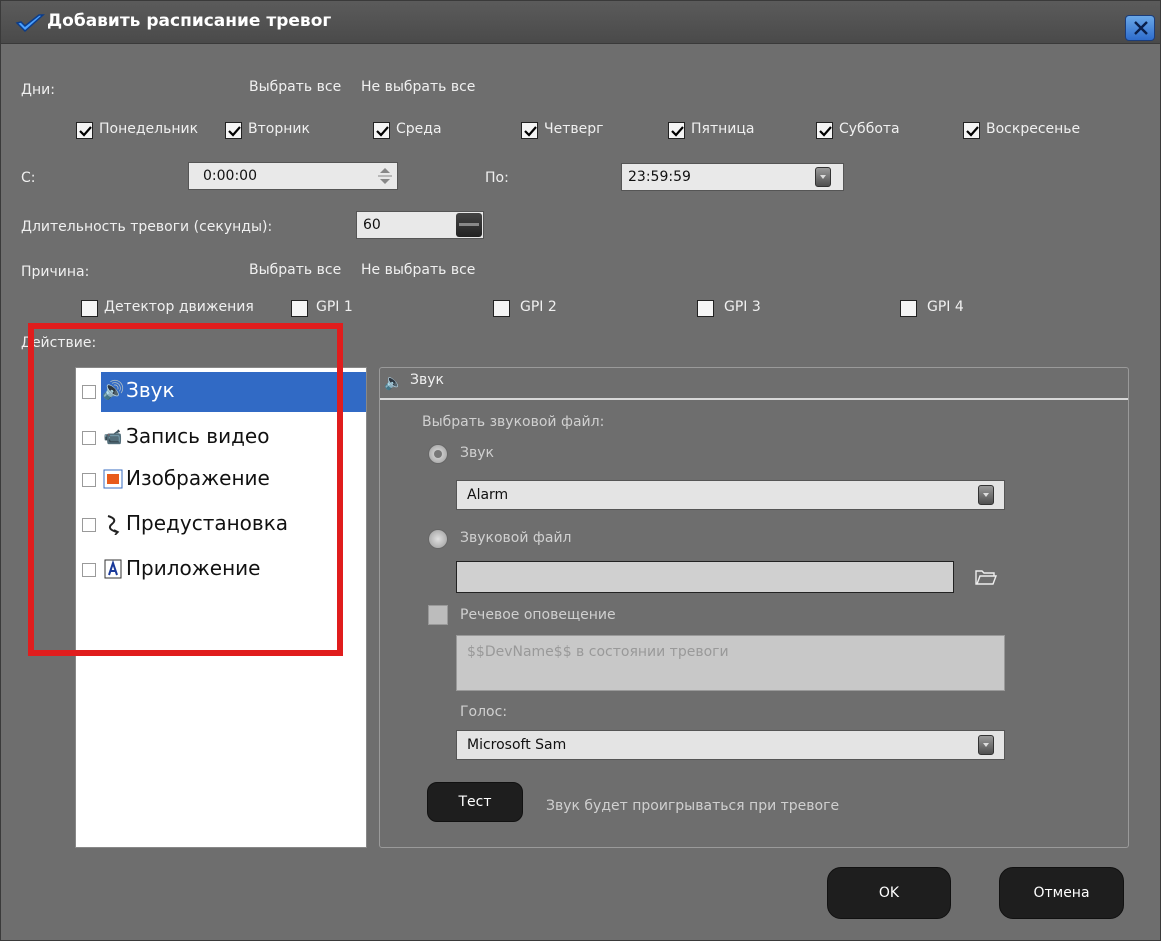 Image resolution: width=1161 pixels, height=941 pixels. I want to click on test-note: Звук будет проигрываться при тревоге, so click(693, 806).